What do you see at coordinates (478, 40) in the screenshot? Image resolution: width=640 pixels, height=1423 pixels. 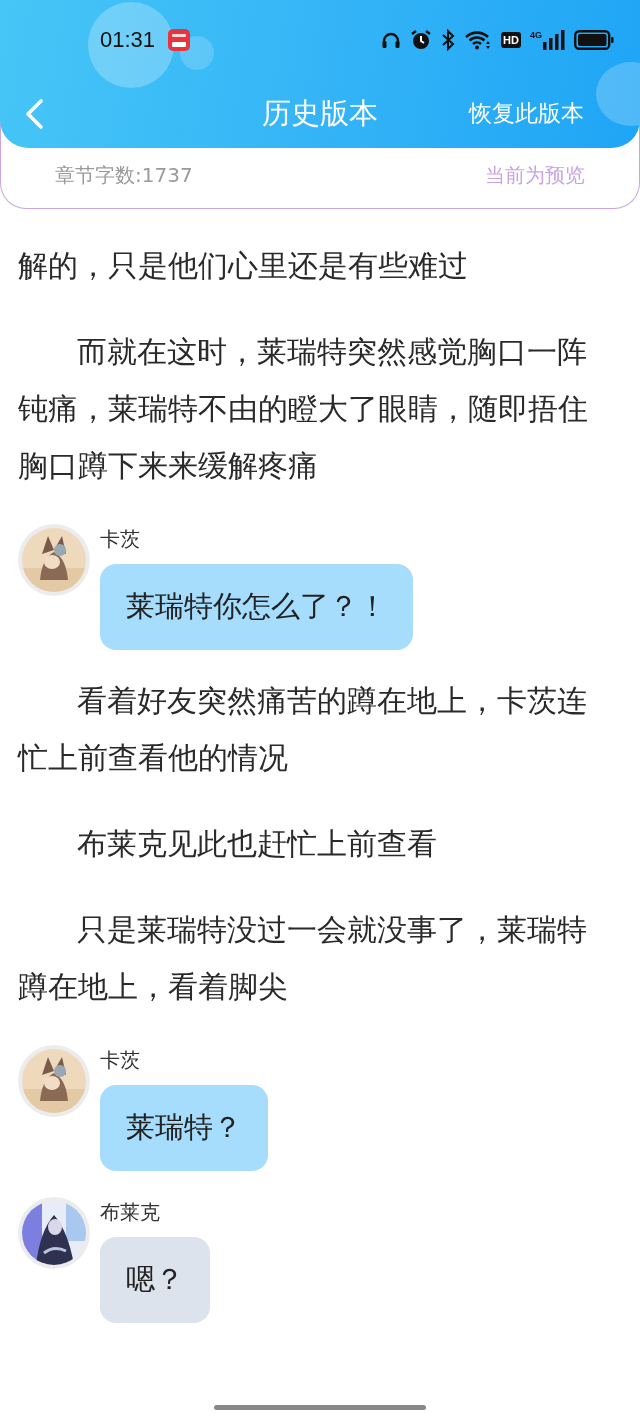 I see `wifi-icon` at bounding box center [478, 40].